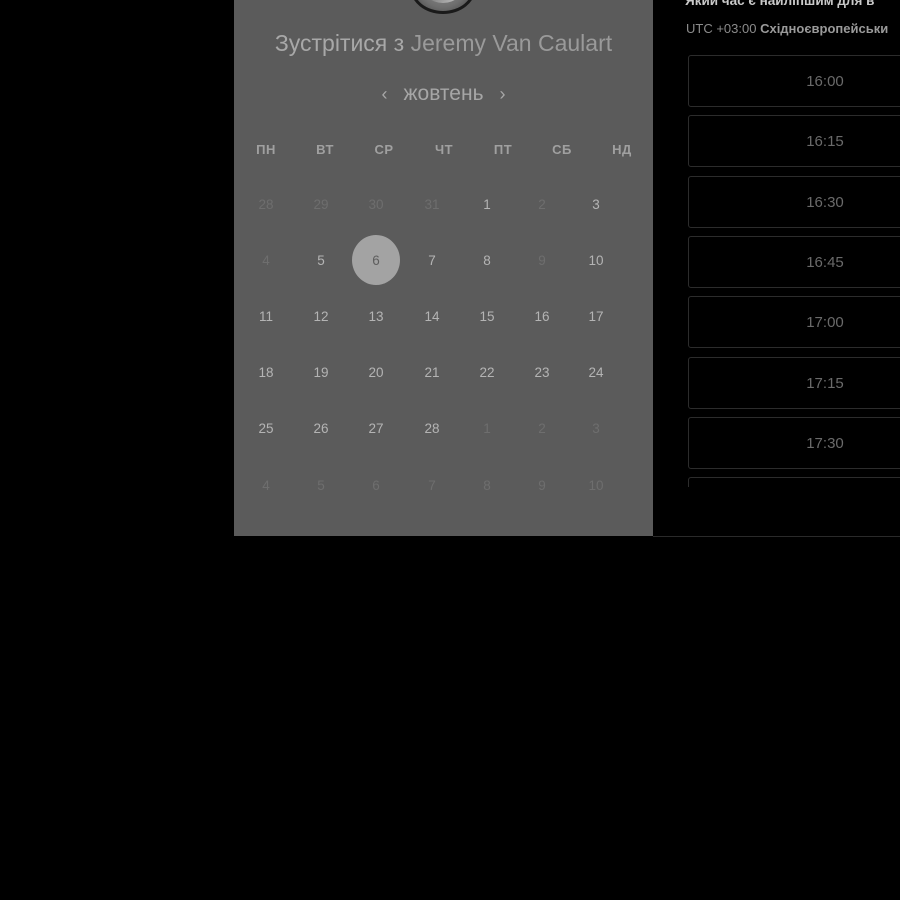  Describe the element at coordinates (794, 442) in the screenshot. I see `time-slot-button: 17:30` at that location.